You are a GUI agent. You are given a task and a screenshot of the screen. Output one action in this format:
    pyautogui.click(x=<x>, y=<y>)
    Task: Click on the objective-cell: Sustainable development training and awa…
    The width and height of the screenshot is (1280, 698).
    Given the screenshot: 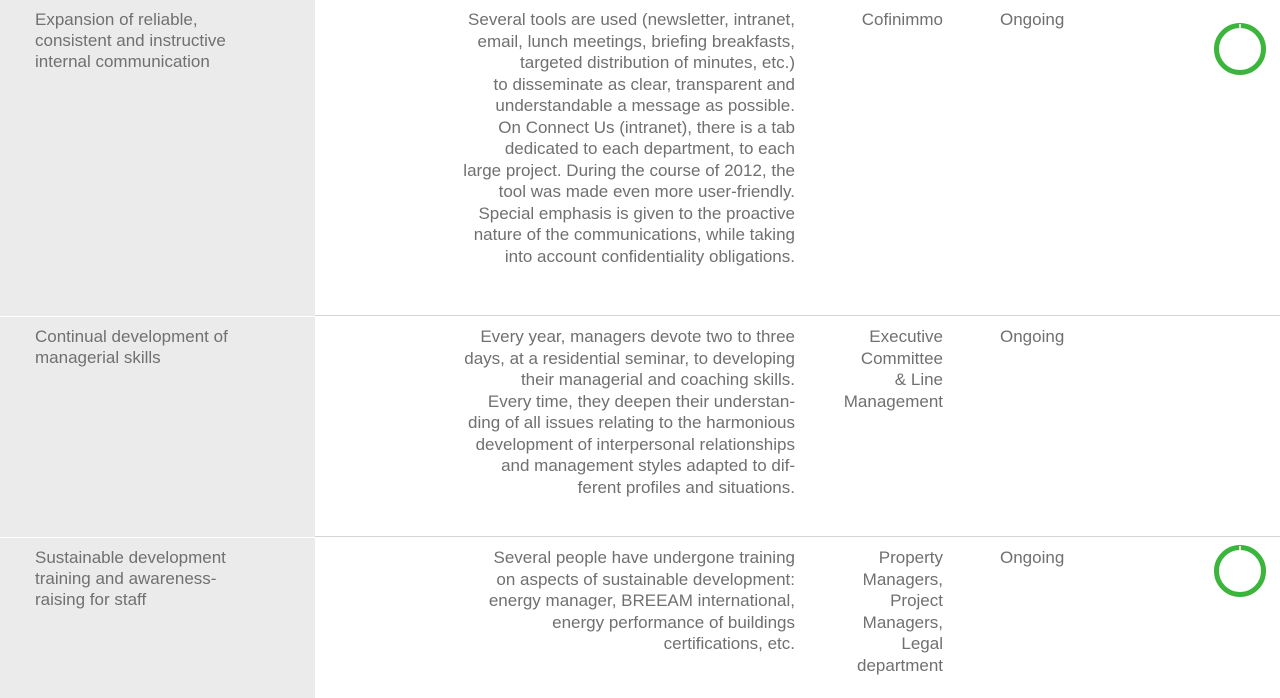 What is the action you would take?
    pyautogui.click(x=157, y=618)
    